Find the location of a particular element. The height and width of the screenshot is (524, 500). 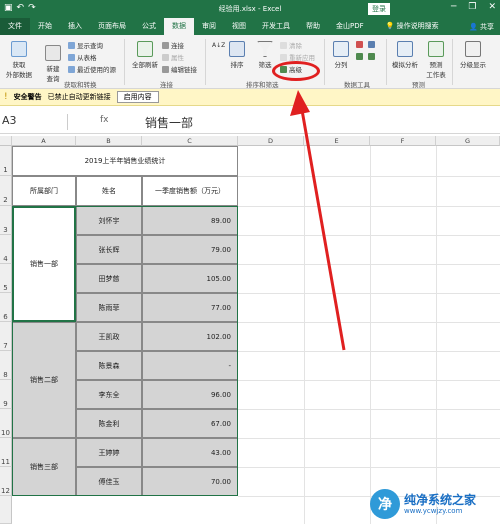

site-watermark: 净 纯净系统之家 www.ycwjzy.com is located at coordinates (434, 504).